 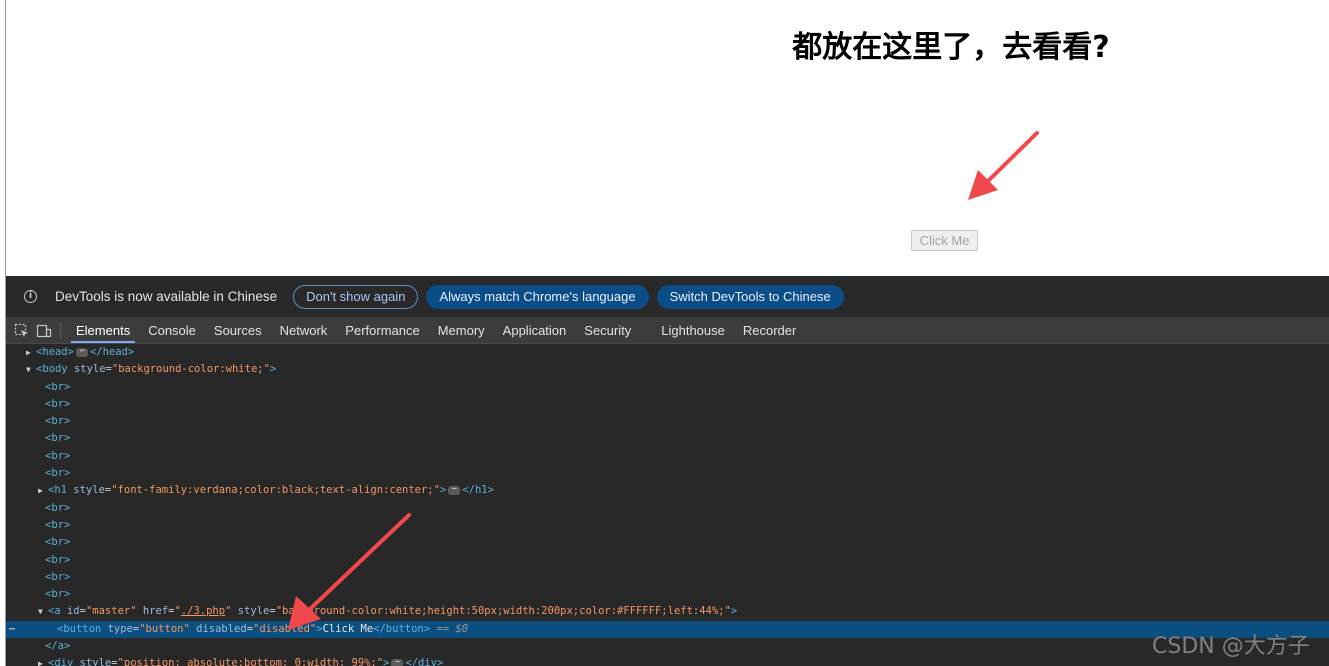 I want to click on page-heading: 都放在这里了，去看看?, so click(x=951, y=47).